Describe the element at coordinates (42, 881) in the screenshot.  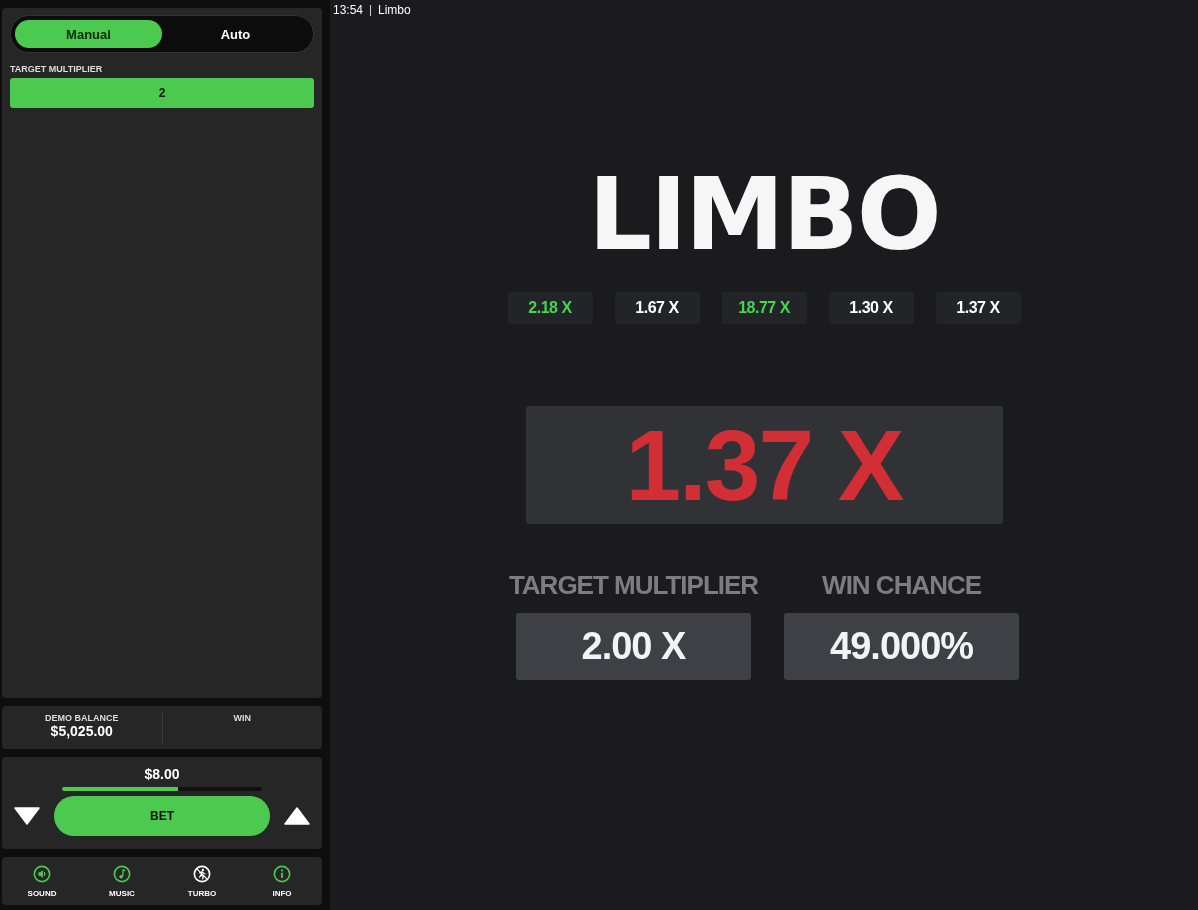
I see `sound-button: SOUND` at that location.